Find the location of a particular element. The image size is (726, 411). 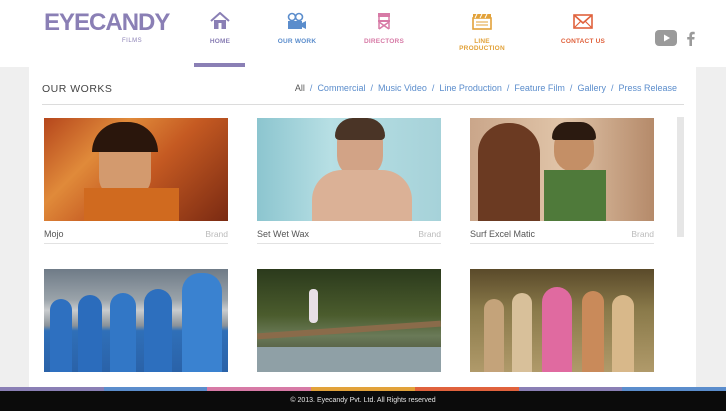

filter-feature-film: Feature Film is located at coordinates (539, 88).